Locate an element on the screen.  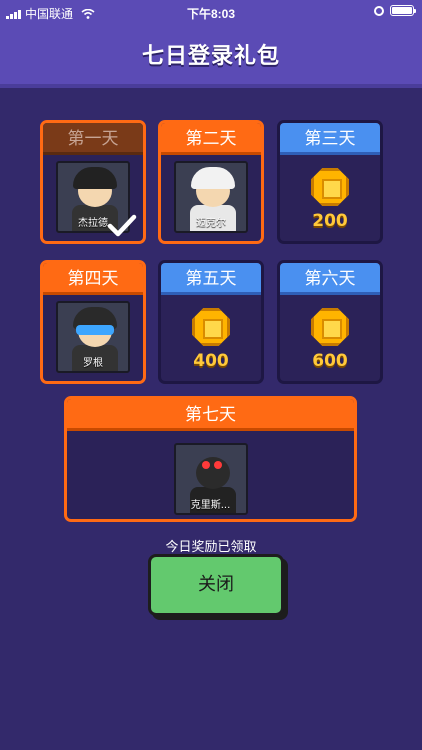
day-title: 第七天 is located at coordinates (210, 415).